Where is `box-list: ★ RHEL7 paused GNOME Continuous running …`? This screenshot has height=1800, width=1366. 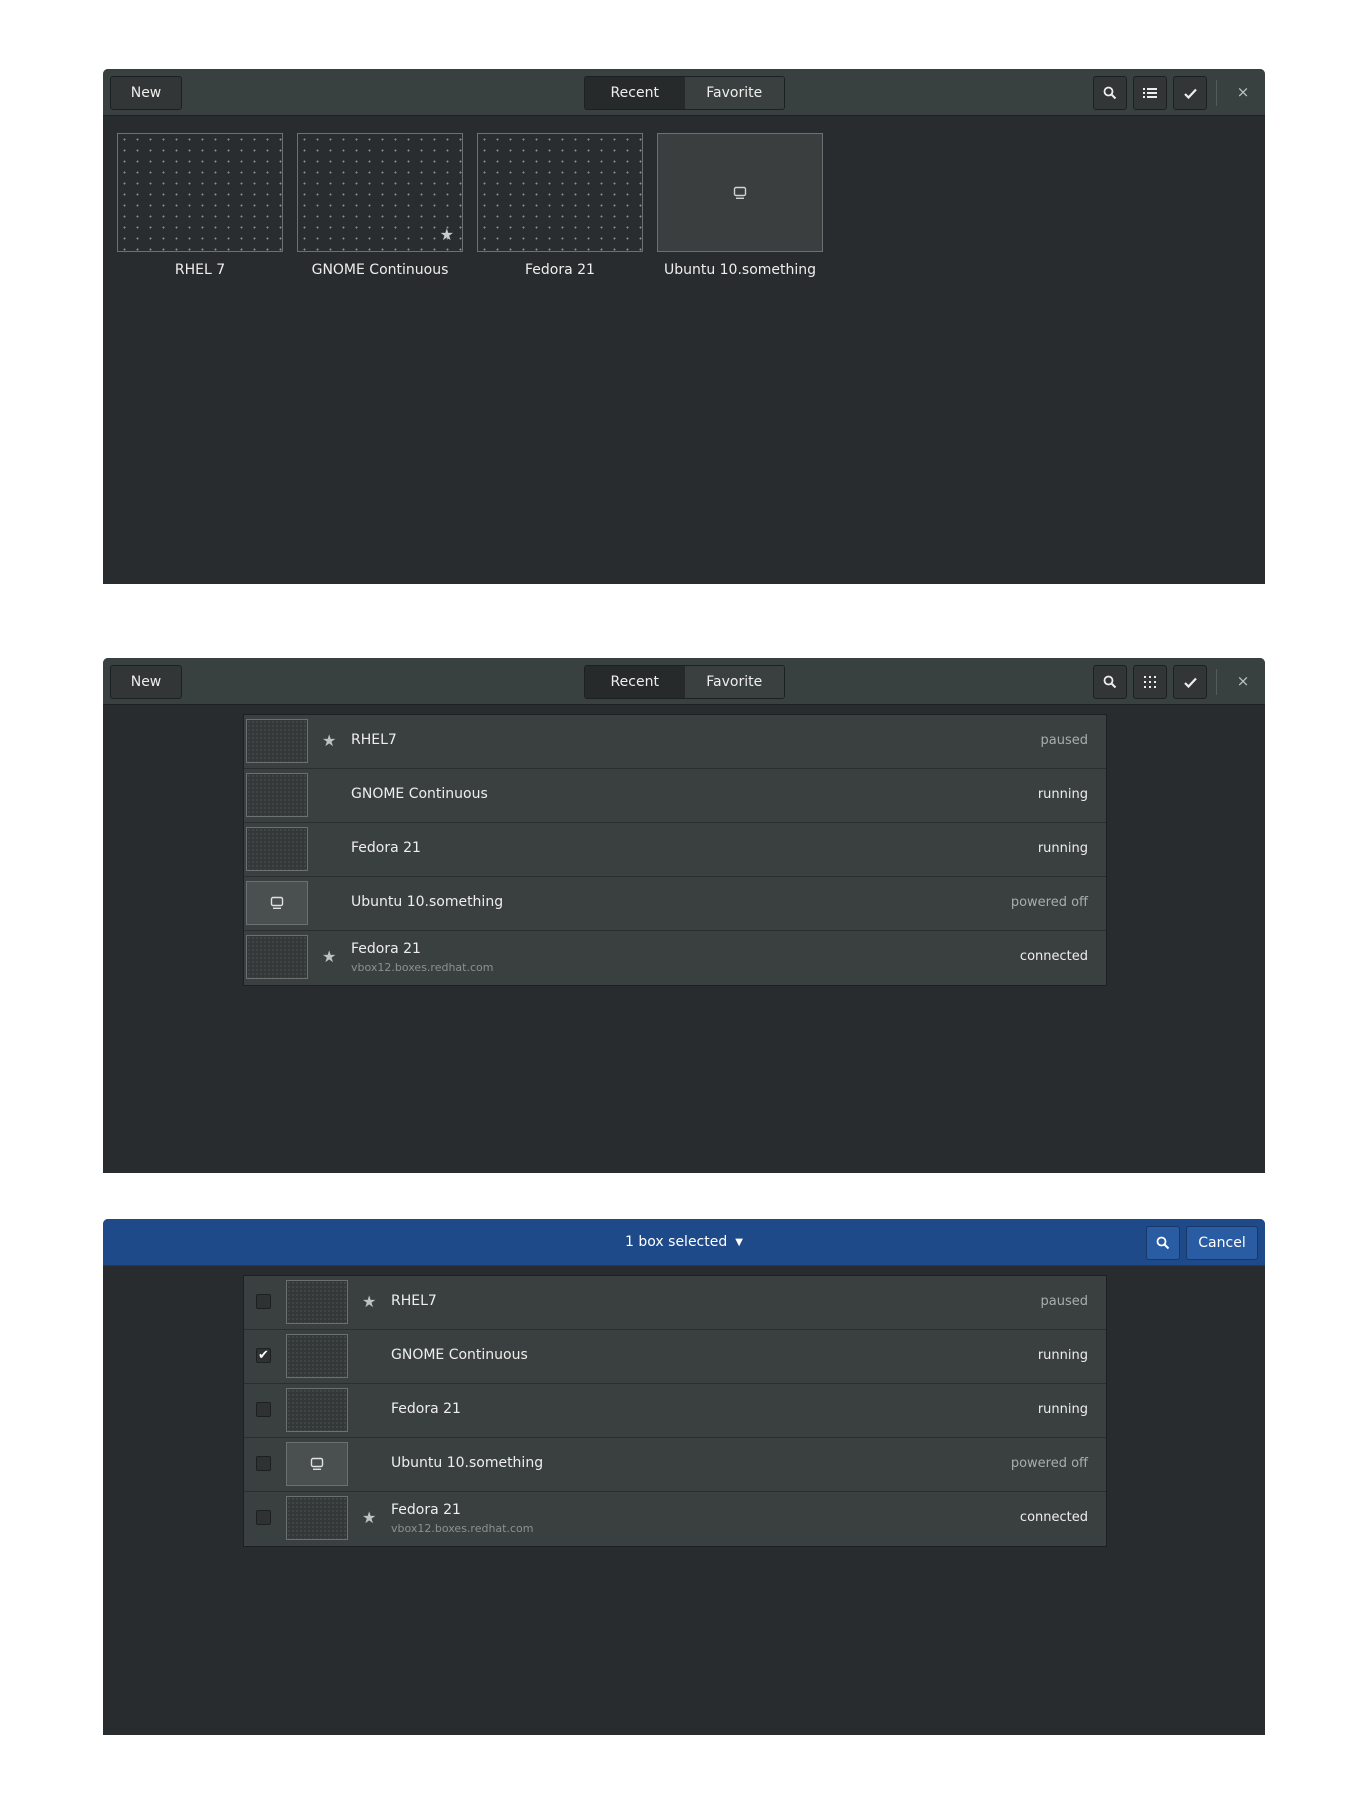 box-list: ★ RHEL7 paused GNOME Continuous running … is located at coordinates (675, 850).